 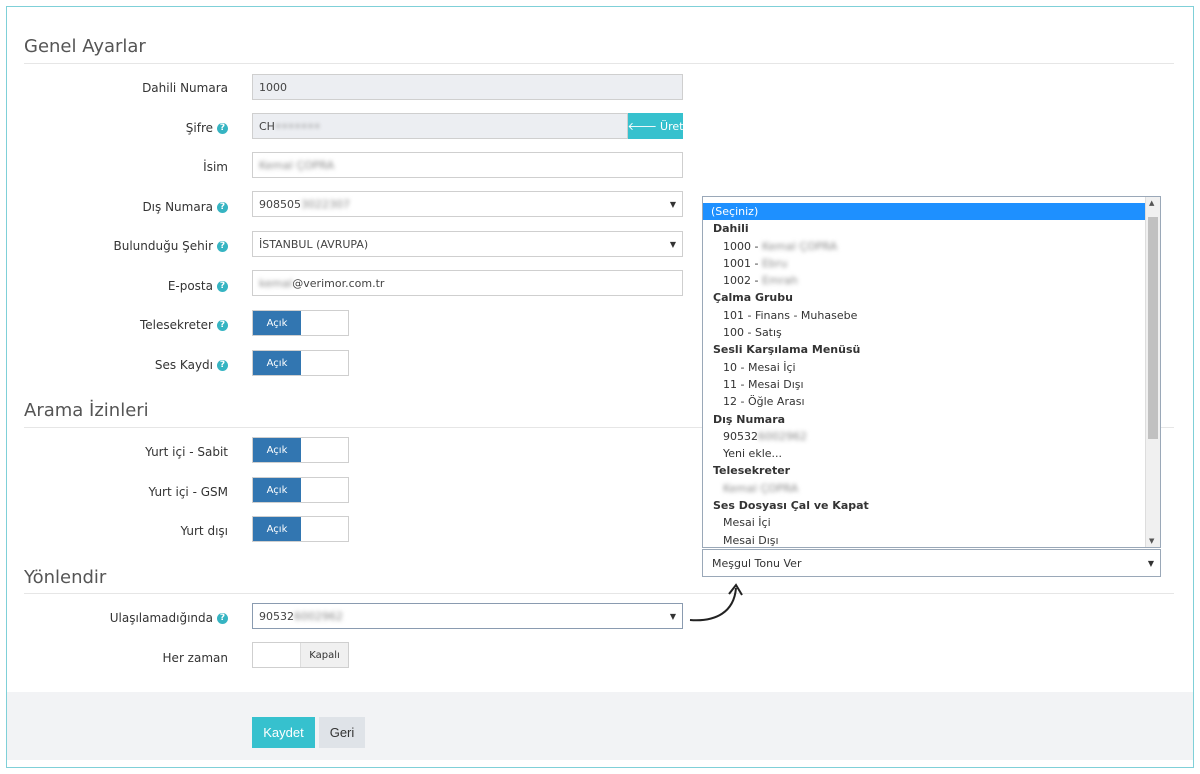 What do you see at coordinates (924, 367) in the screenshot?
I see `dropdown-option: 10 - Mesai İçi` at bounding box center [924, 367].